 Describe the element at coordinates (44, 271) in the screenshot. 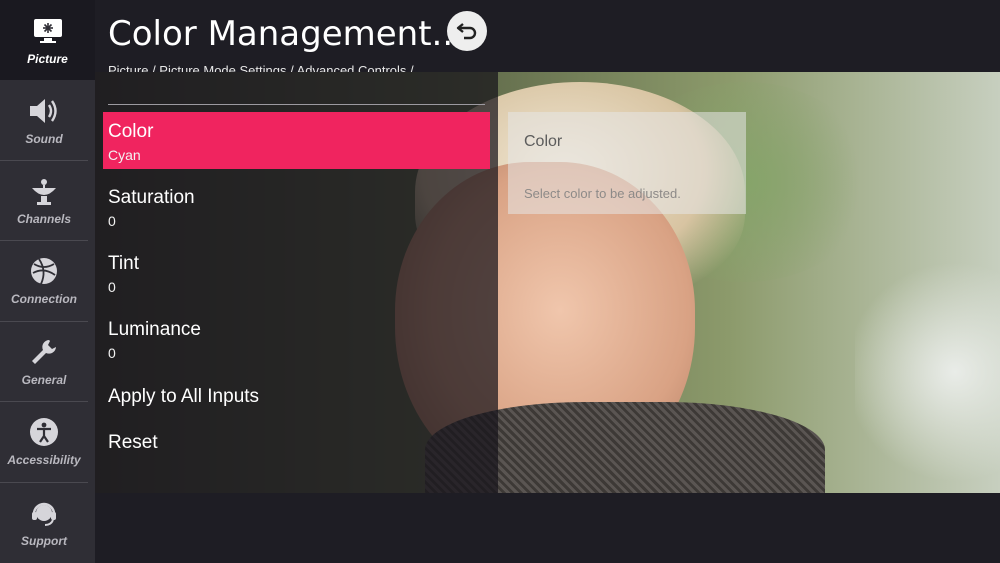

I see `globe-icon` at that location.